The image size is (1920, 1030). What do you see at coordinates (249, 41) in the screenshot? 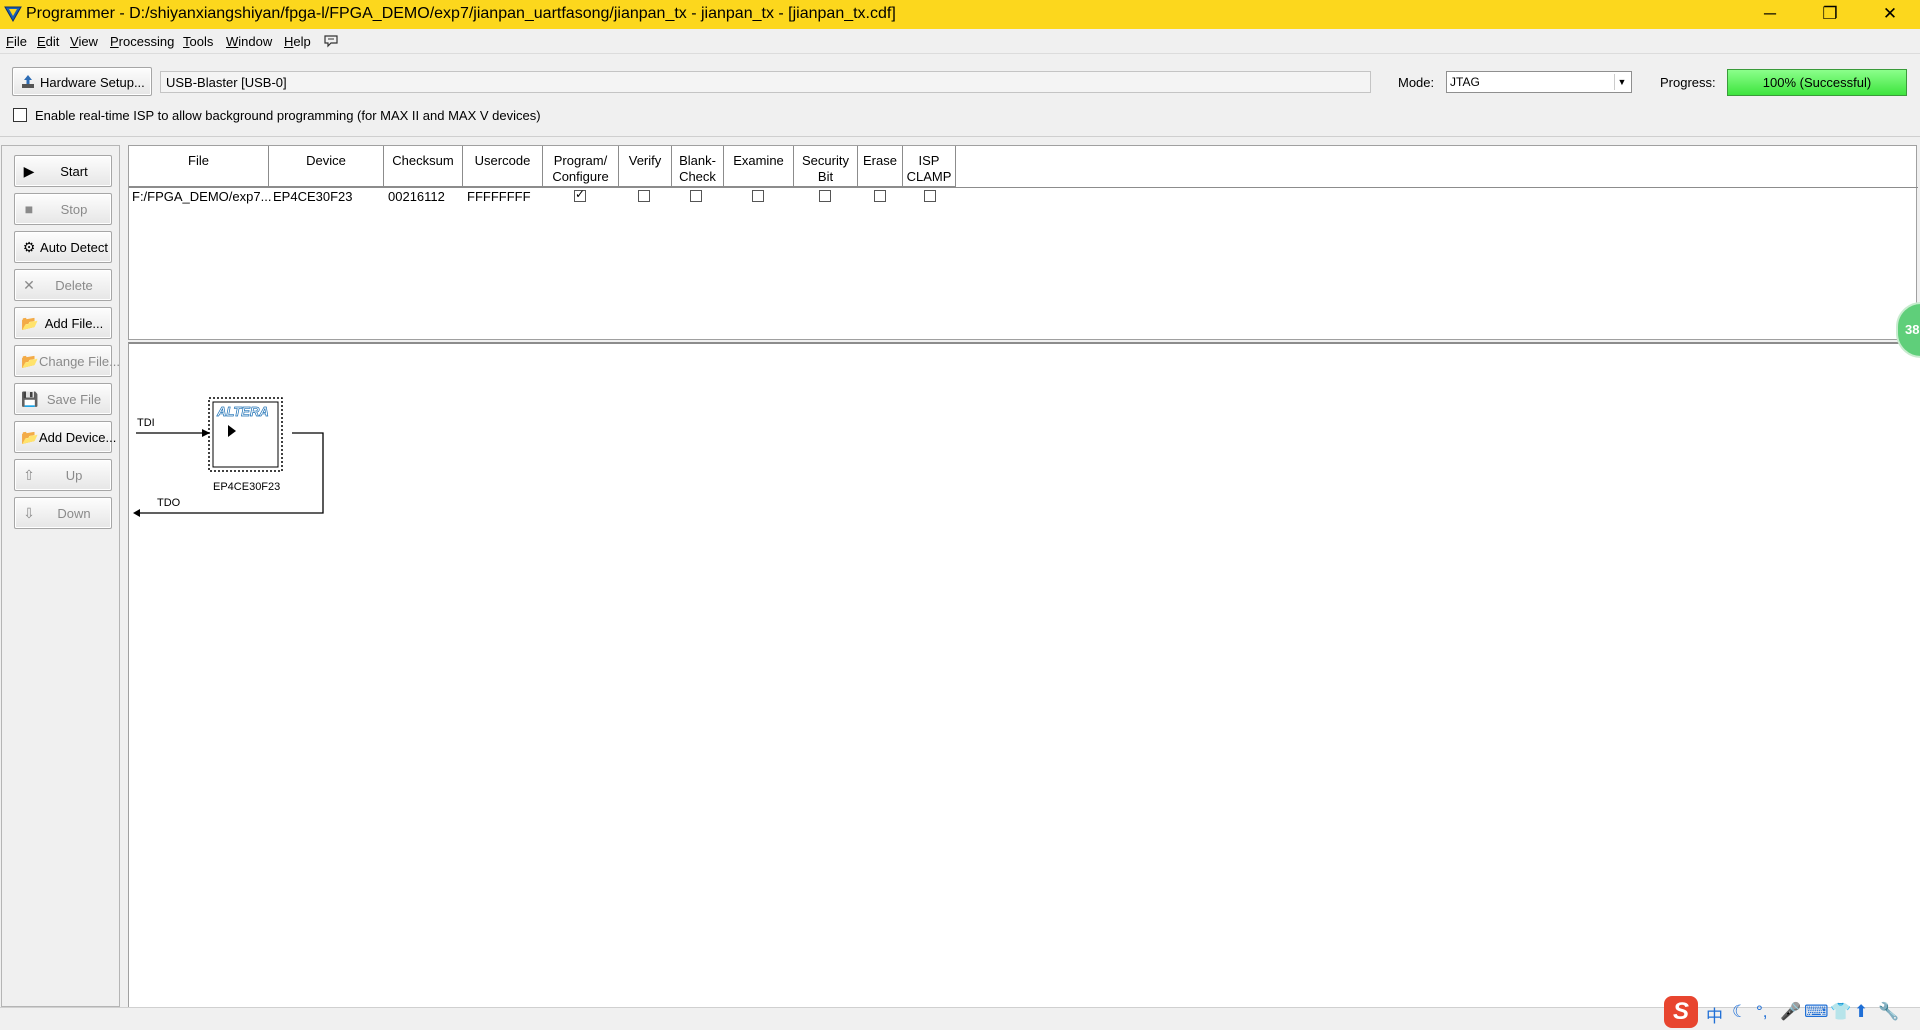
I see `menu-window: Window` at bounding box center [249, 41].